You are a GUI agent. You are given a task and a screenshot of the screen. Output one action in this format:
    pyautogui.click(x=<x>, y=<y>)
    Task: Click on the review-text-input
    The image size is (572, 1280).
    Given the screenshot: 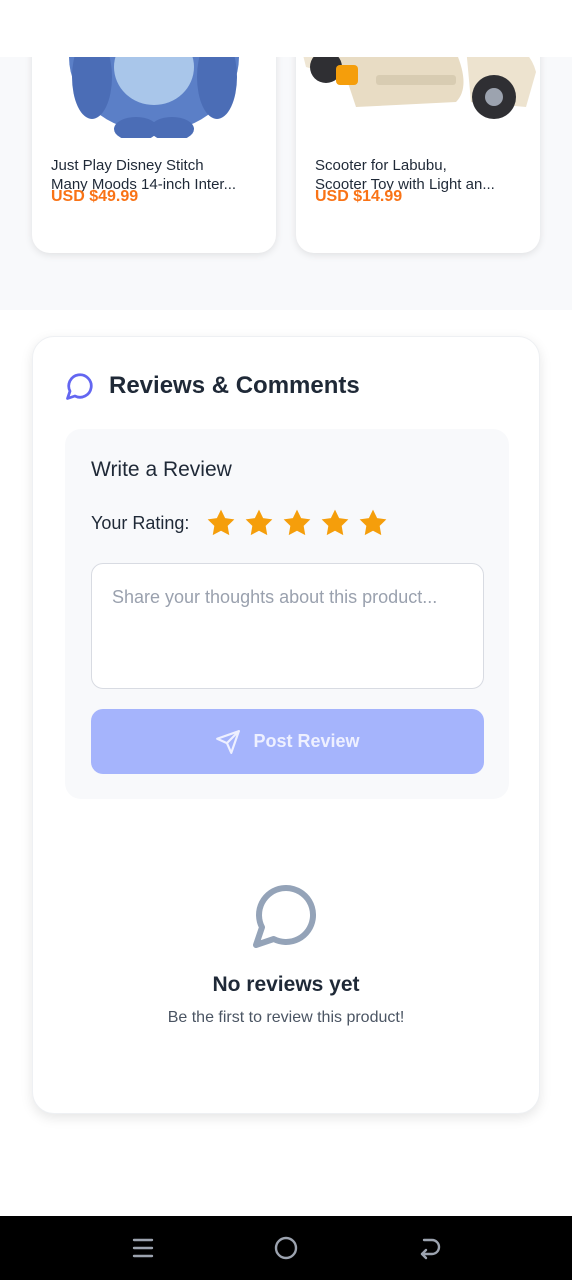 What is the action you would take?
    pyautogui.click(x=287, y=626)
    